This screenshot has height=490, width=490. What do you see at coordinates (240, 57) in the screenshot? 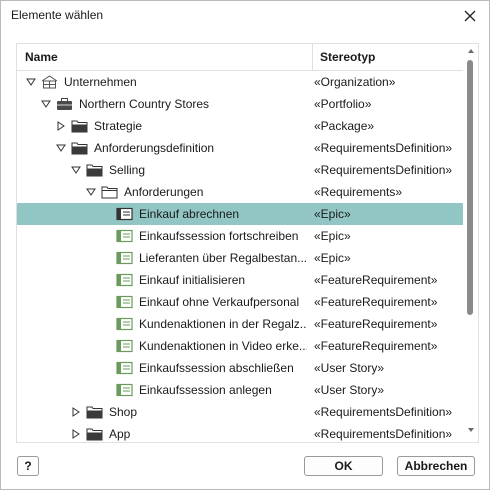
I see `column-header: Name Stereotyp` at bounding box center [240, 57].